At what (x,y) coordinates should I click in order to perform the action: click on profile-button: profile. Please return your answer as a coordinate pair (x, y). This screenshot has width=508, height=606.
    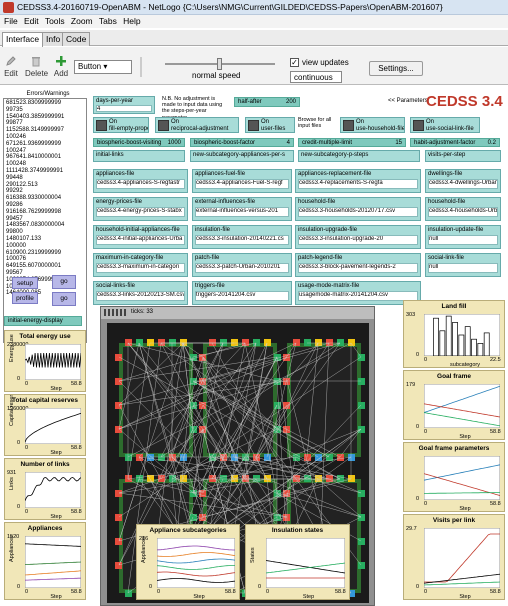
    Looking at the image, I should click on (25, 298).